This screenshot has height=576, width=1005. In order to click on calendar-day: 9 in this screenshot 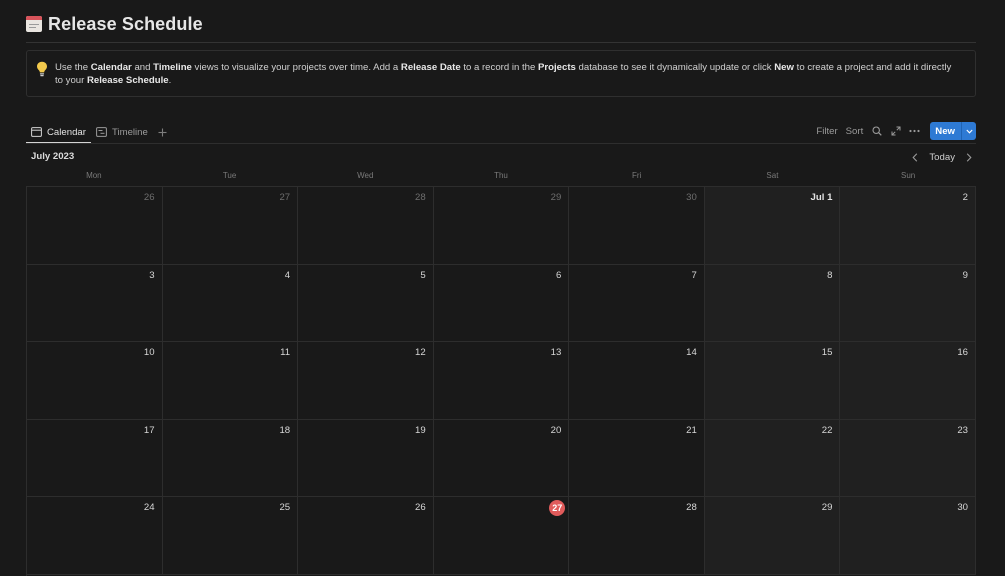, I will do `click(908, 303)`.